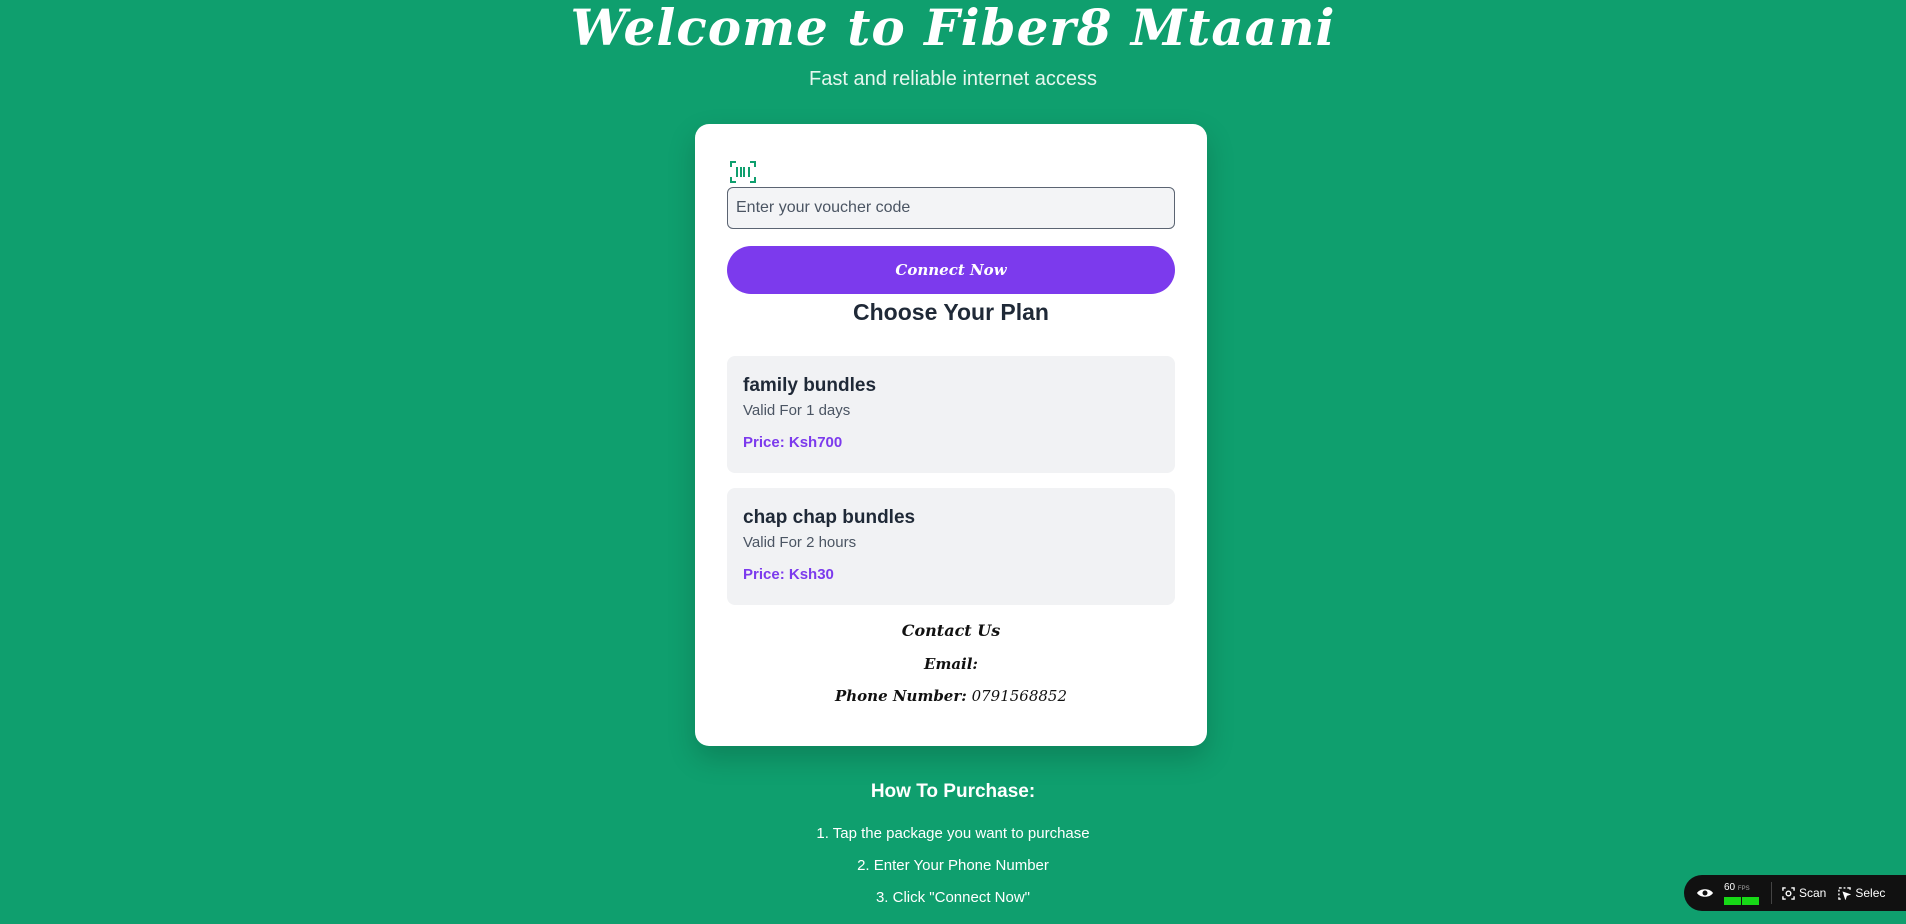 The width and height of the screenshot is (1906, 924). What do you see at coordinates (743, 172) in the screenshot?
I see `barcode-icon` at bounding box center [743, 172].